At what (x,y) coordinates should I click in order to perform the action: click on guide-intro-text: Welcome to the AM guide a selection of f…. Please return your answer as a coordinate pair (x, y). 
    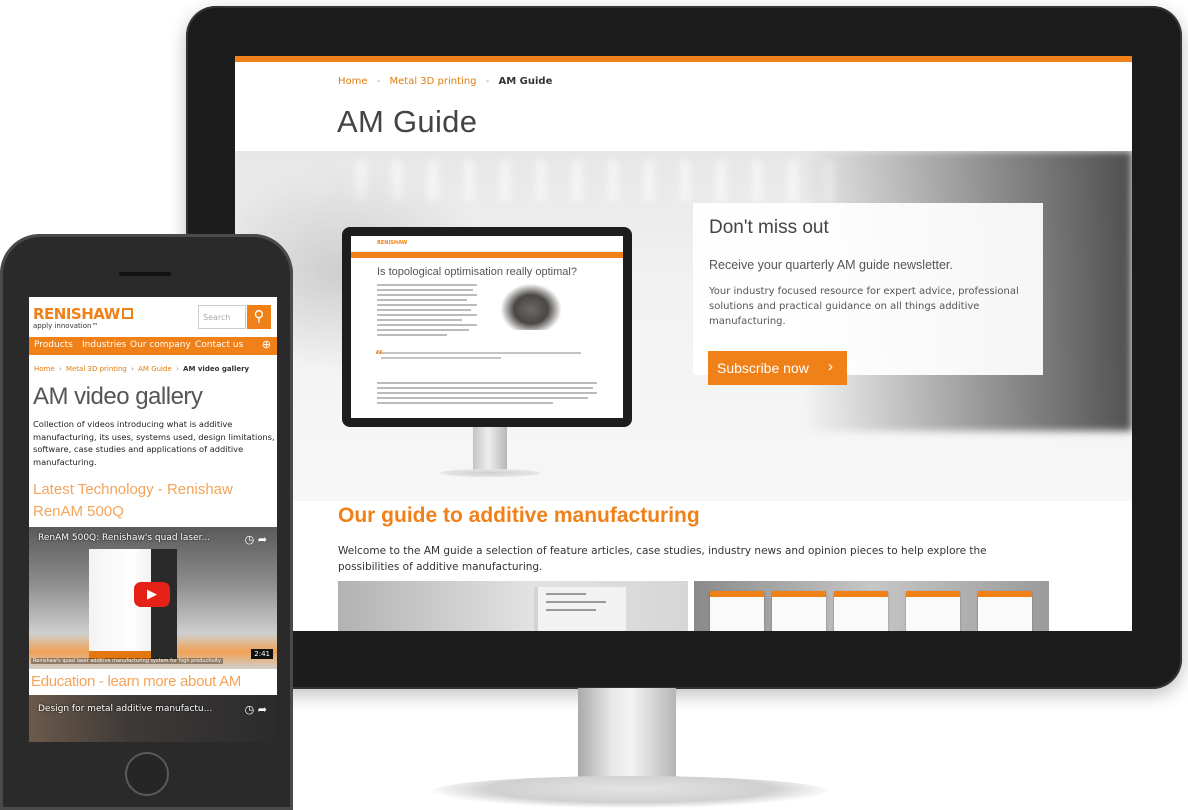
    Looking at the image, I should click on (662, 559).